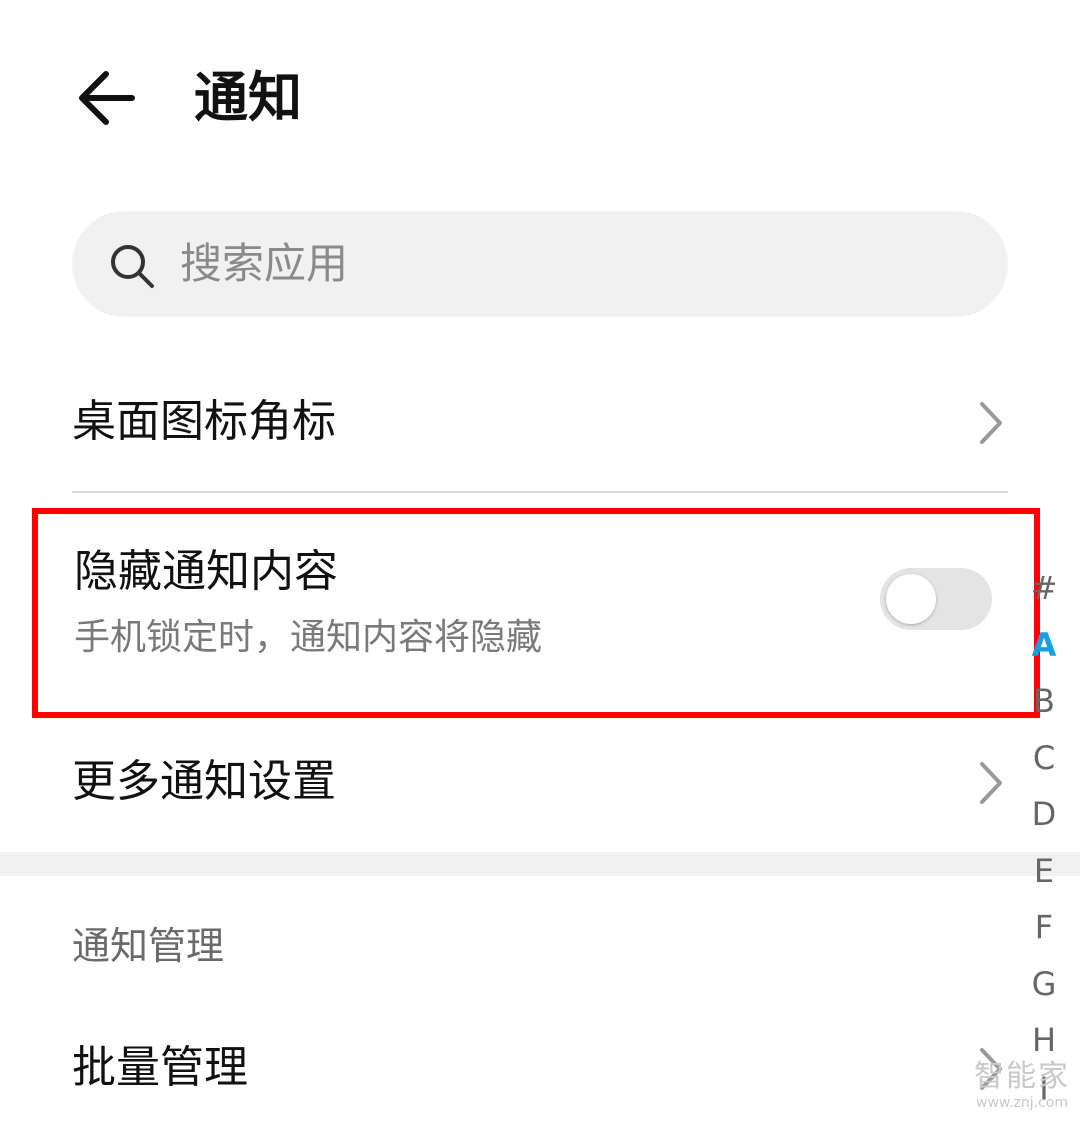 This screenshot has height=1123, width=1080. I want to click on hide-content-toggle, so click(936, 599).